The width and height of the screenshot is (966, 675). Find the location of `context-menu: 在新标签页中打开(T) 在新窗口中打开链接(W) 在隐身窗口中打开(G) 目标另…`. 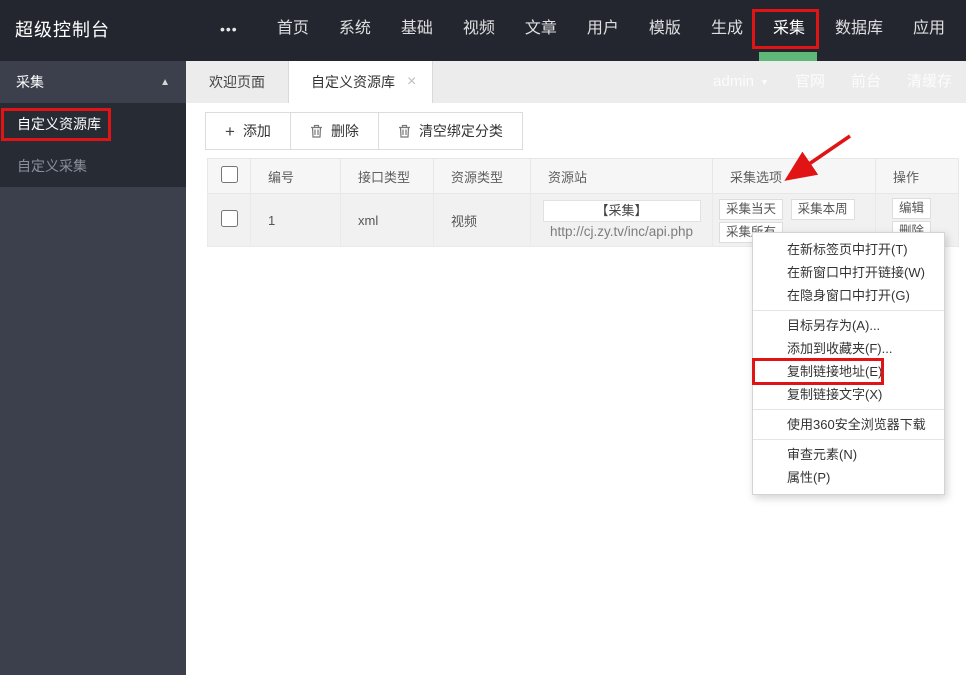

context-menu: 在新标签页中打开(T) 在新窗口中打开链接(W) 在隐身窗口中打开(G) 目标另… is located at coordinates (848, 363).